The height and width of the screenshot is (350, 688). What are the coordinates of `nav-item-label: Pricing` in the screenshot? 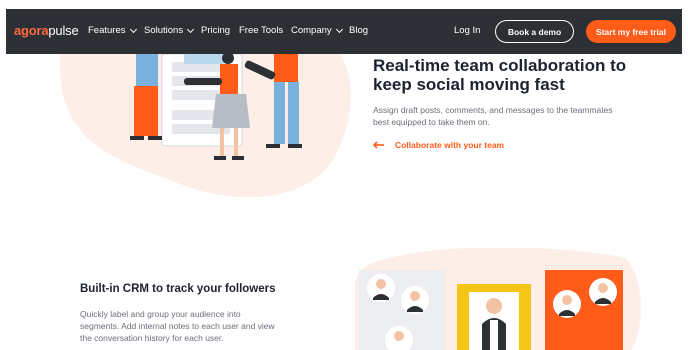 It's located at (216, 30).